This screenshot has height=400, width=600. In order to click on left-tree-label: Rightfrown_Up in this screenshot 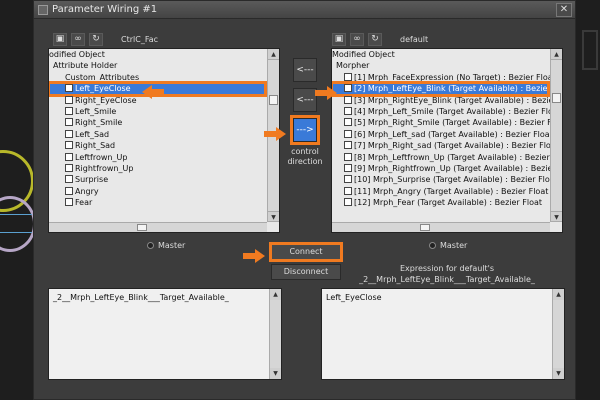, I will do `click(104, 168)`.